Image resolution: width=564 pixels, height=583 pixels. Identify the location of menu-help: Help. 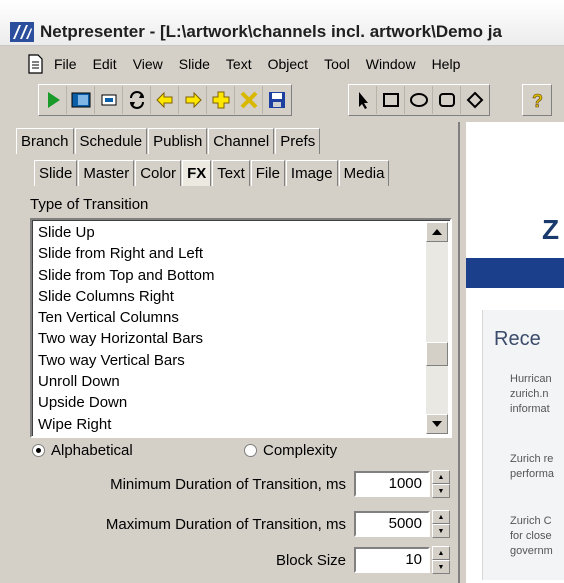
(446, 64).